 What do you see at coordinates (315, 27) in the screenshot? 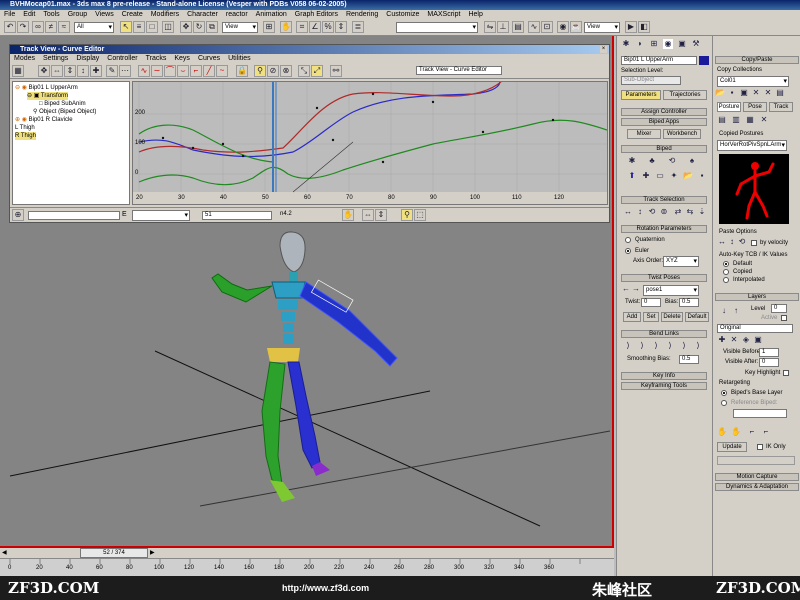
I see `angle-snap-icon: ∠` at bounding box center [315, 27].